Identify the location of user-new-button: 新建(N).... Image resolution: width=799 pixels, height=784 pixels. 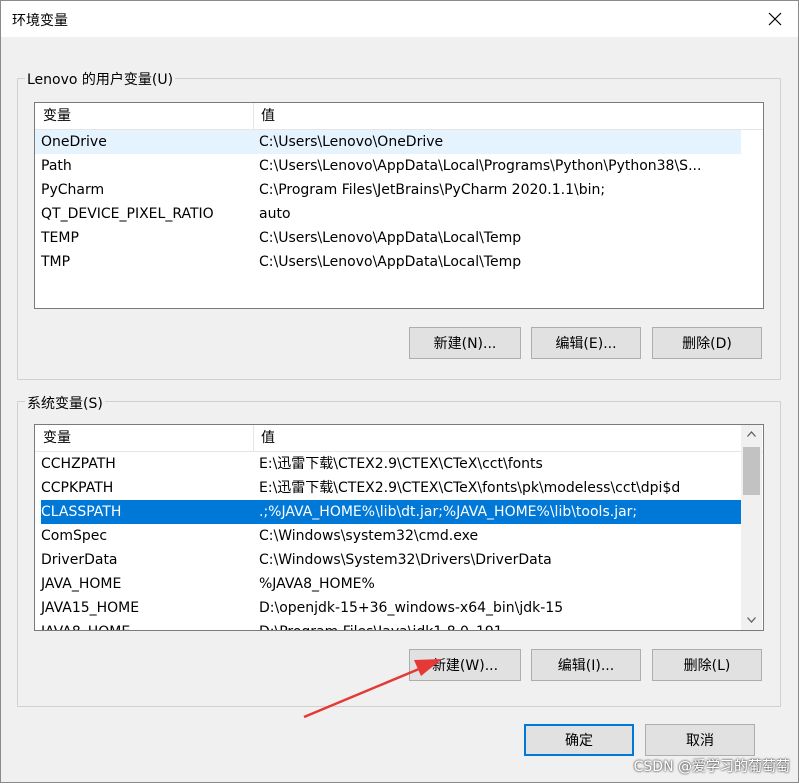
(465, 343).